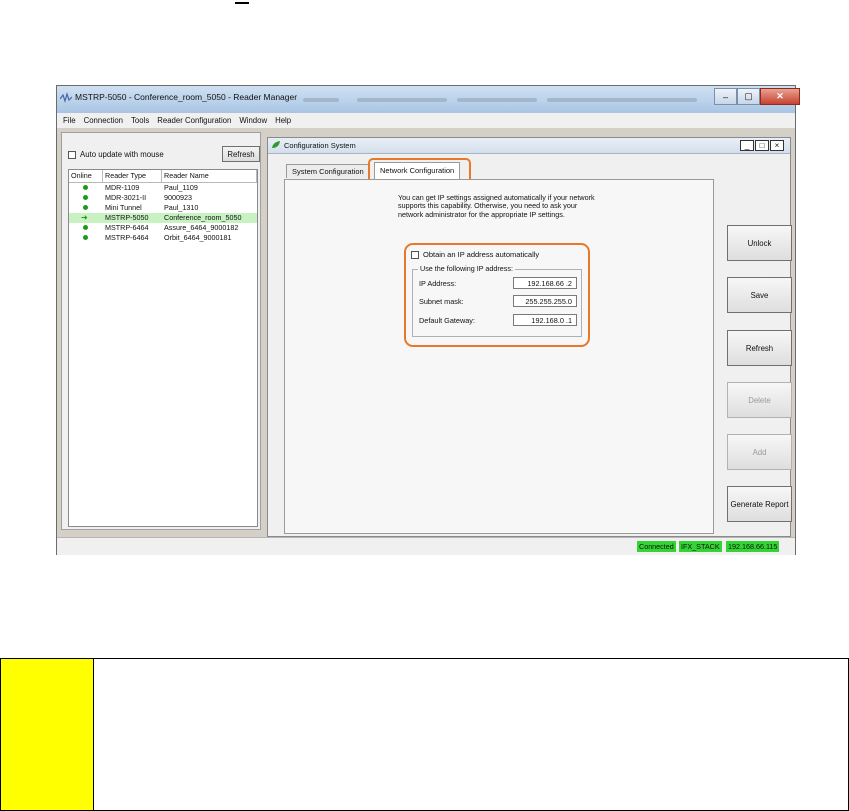 The height and width of the screenshot is (811, 849). Describe the element at coordinates (163, 228) in the screenshot. I see `table-row: MSTRP-6464 Assure_6464_9000182` at that location.